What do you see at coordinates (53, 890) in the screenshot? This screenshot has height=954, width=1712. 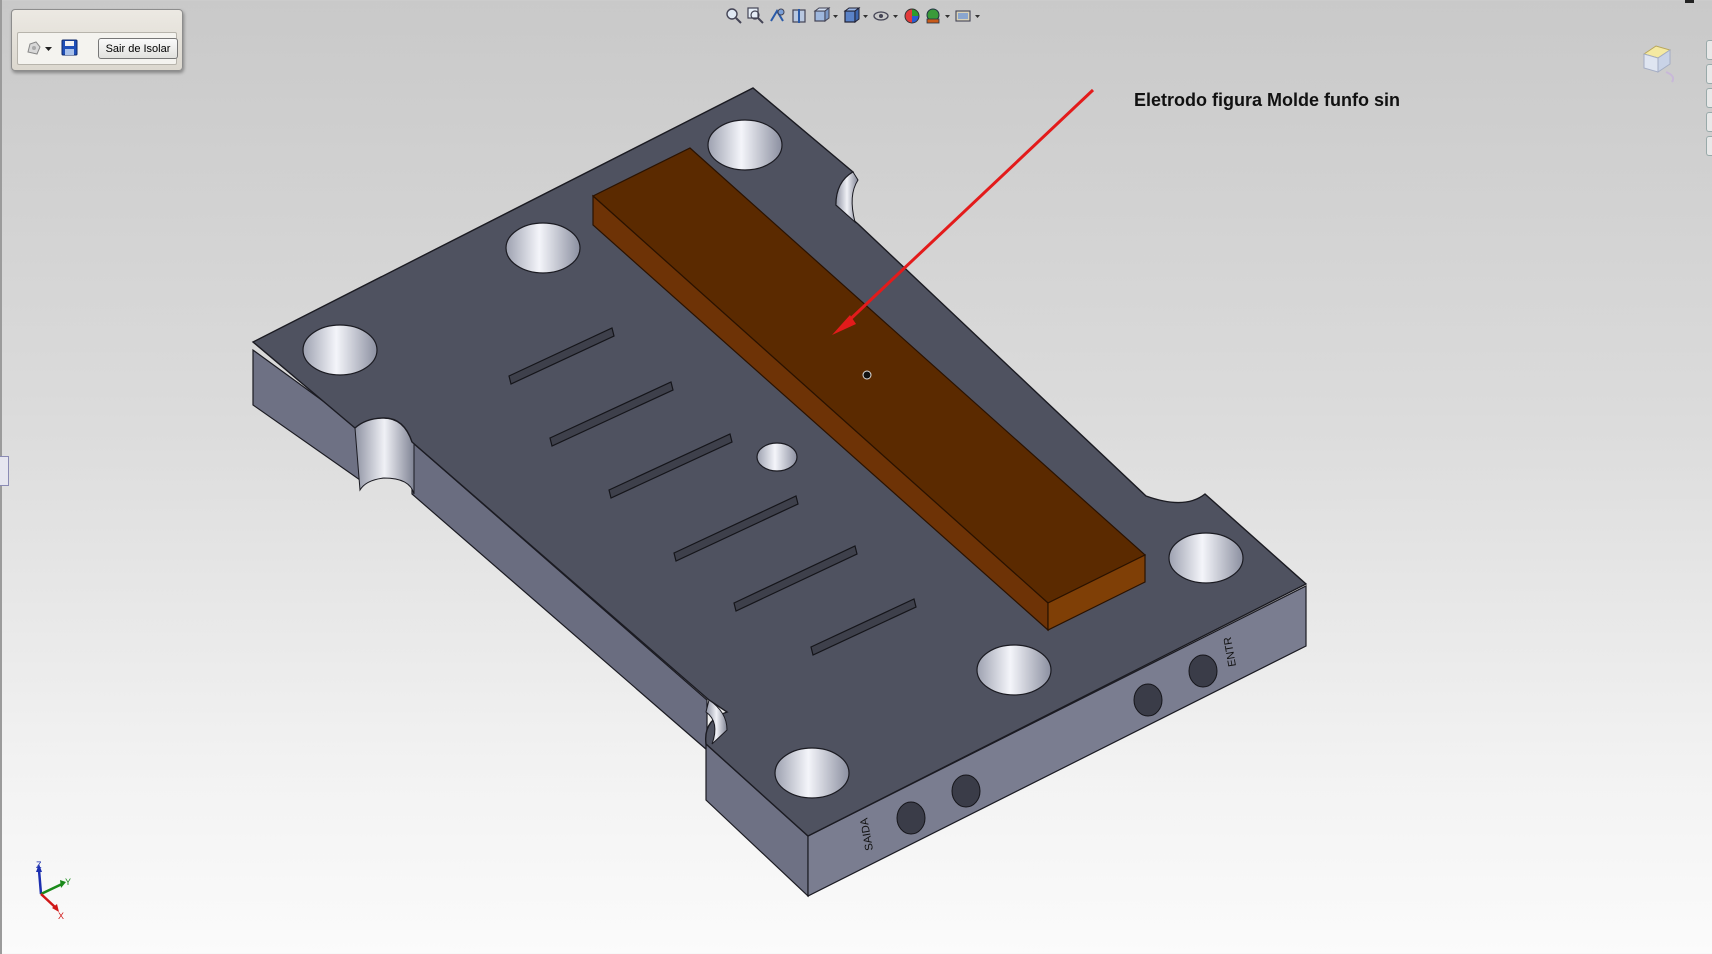 I see `reference-triad: Z Y X` at bounding box center [53, 890].